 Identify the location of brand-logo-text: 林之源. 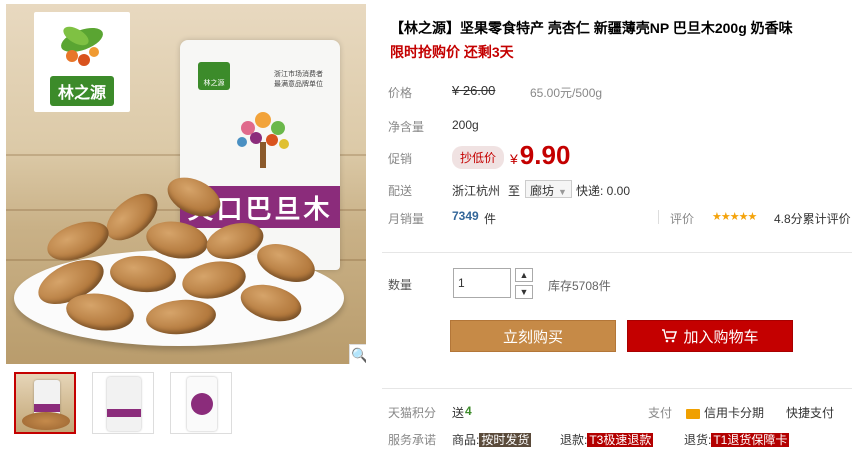
(81, 91).